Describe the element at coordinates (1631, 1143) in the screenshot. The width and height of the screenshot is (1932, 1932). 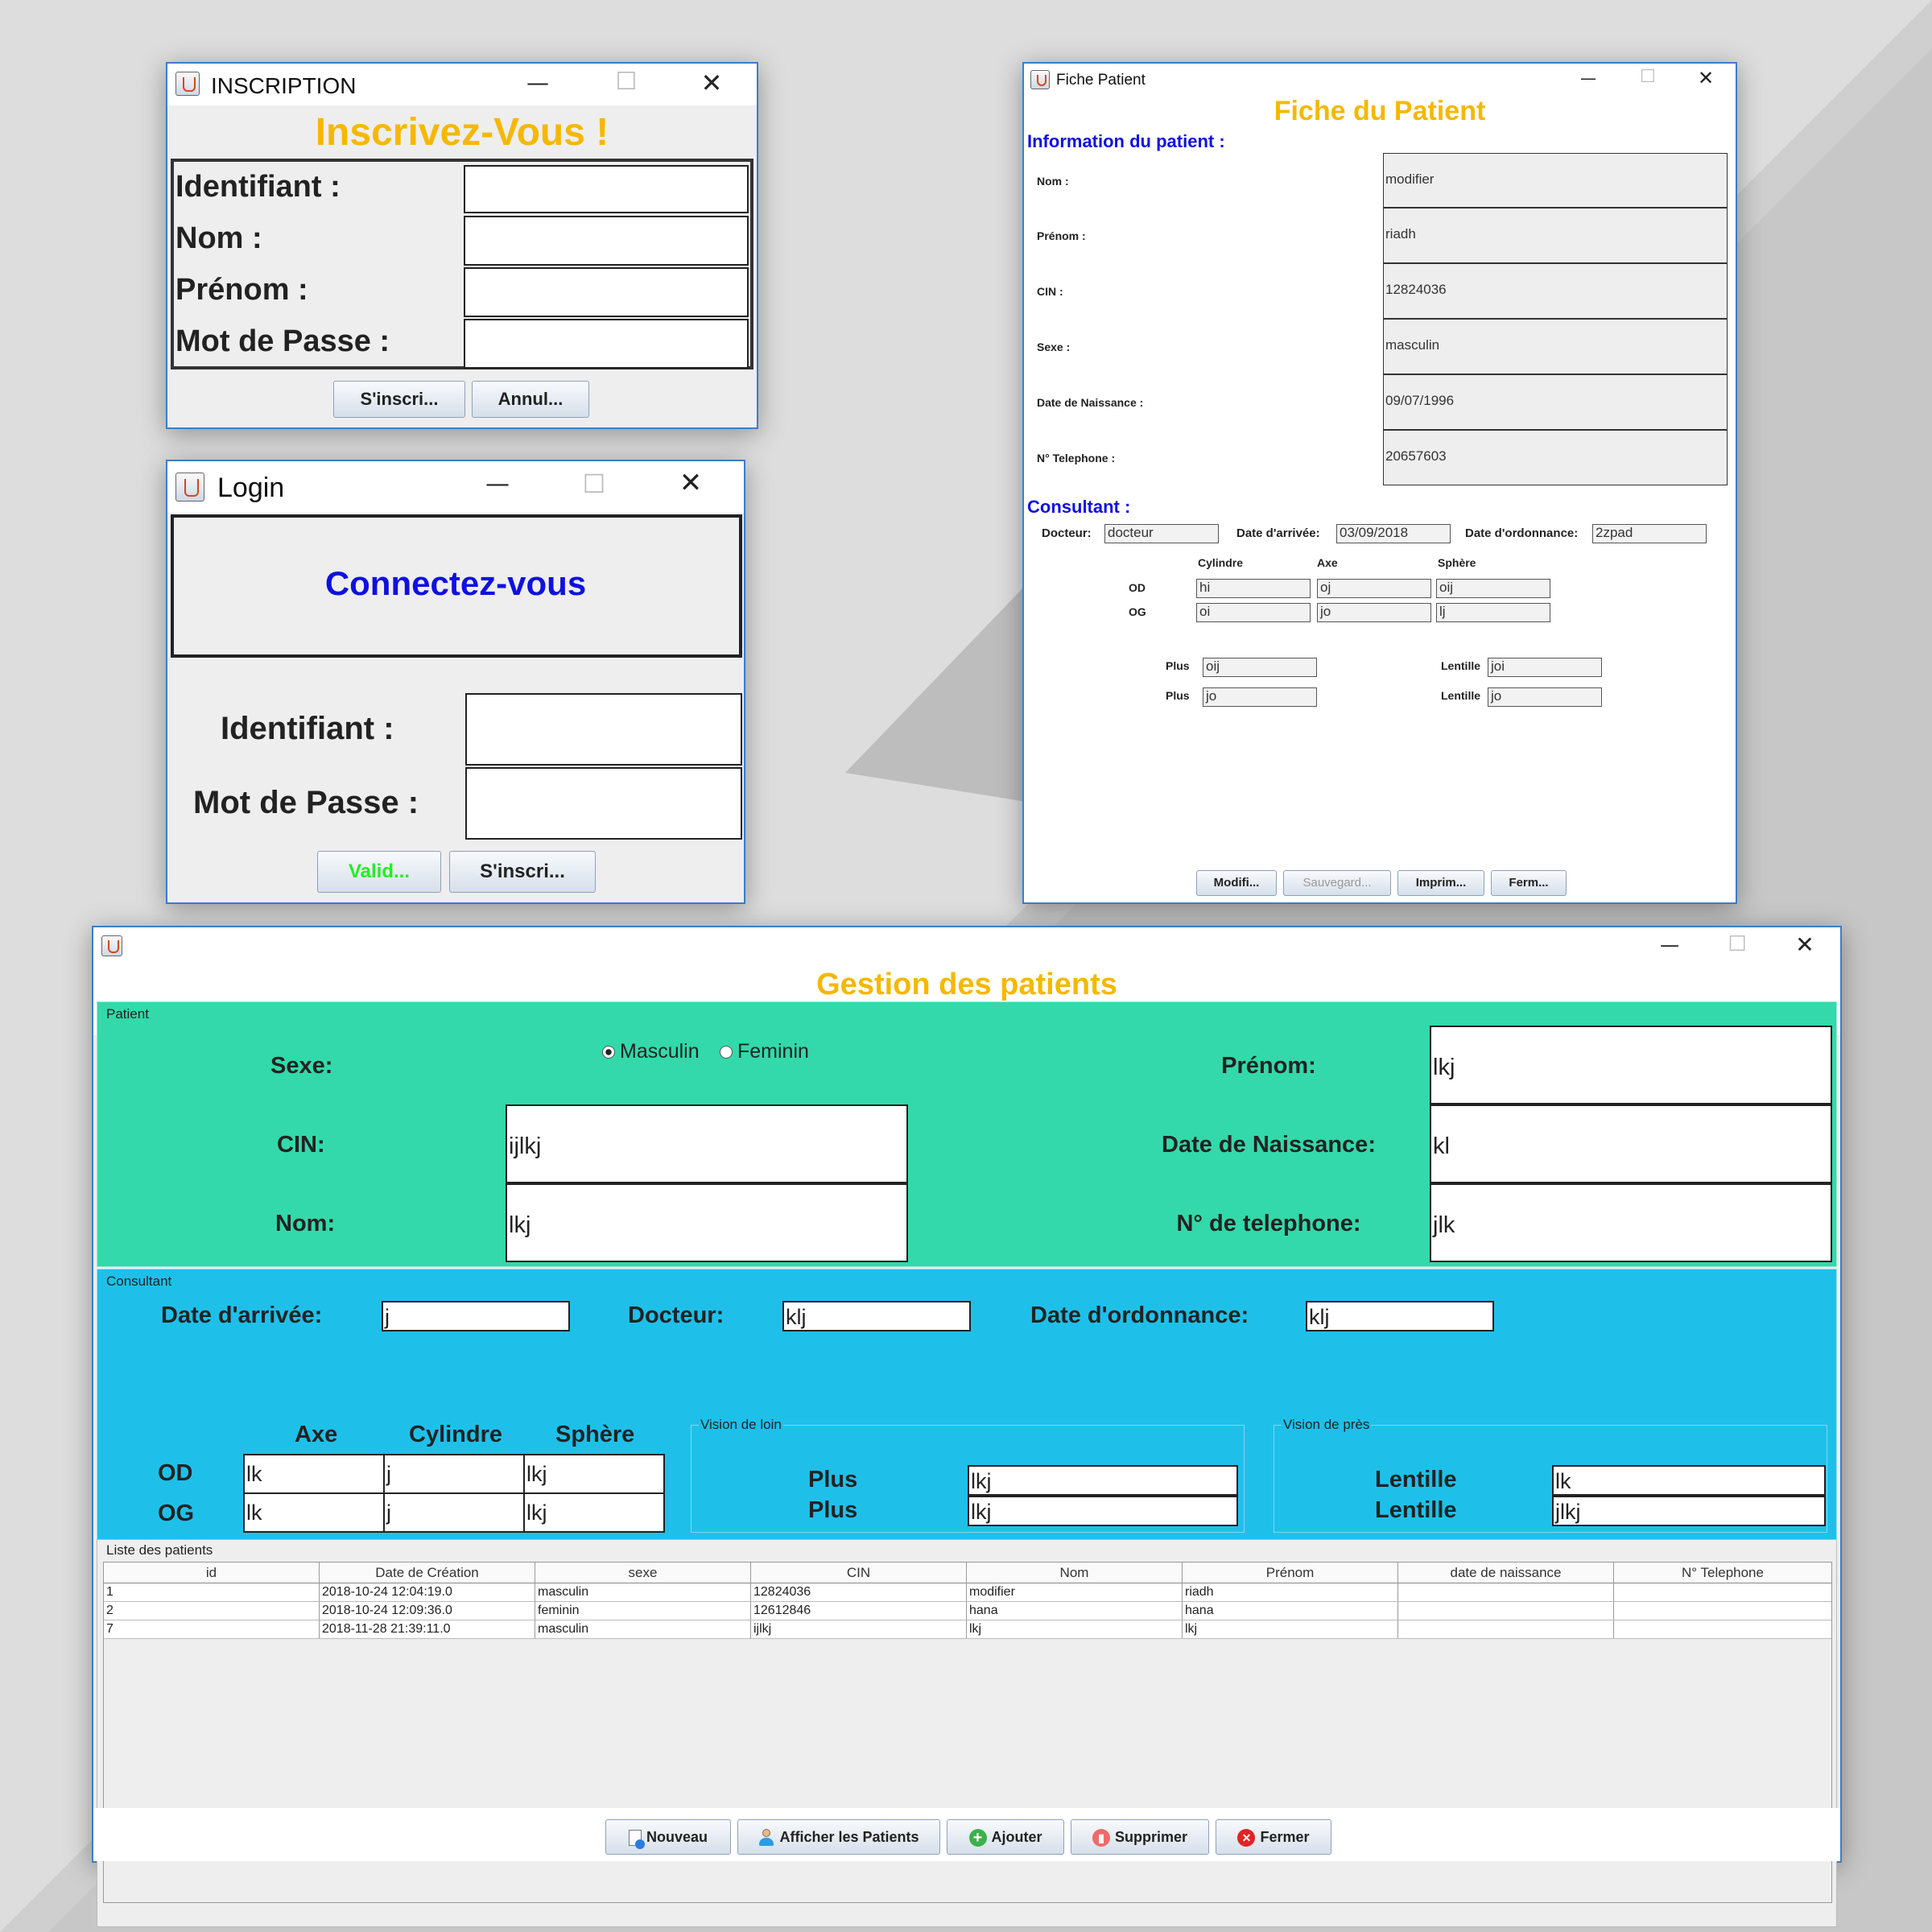
I see `date-naissance-input: kl` at that location.